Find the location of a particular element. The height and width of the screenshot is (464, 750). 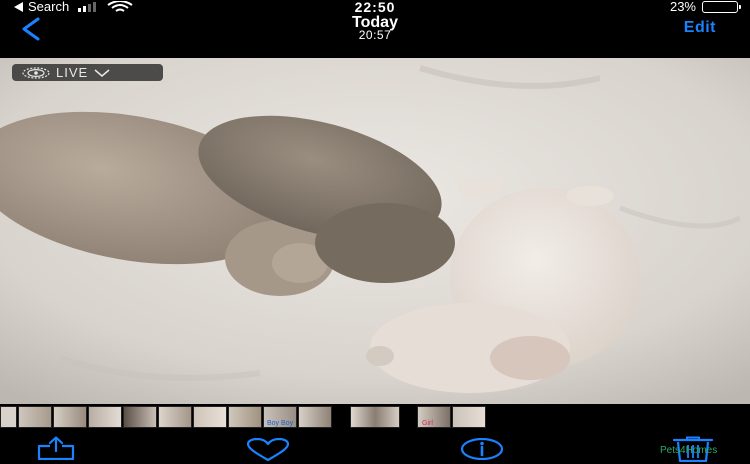

navigation-bar: Today 20:57 Edit is located at coordinates (375, 29).